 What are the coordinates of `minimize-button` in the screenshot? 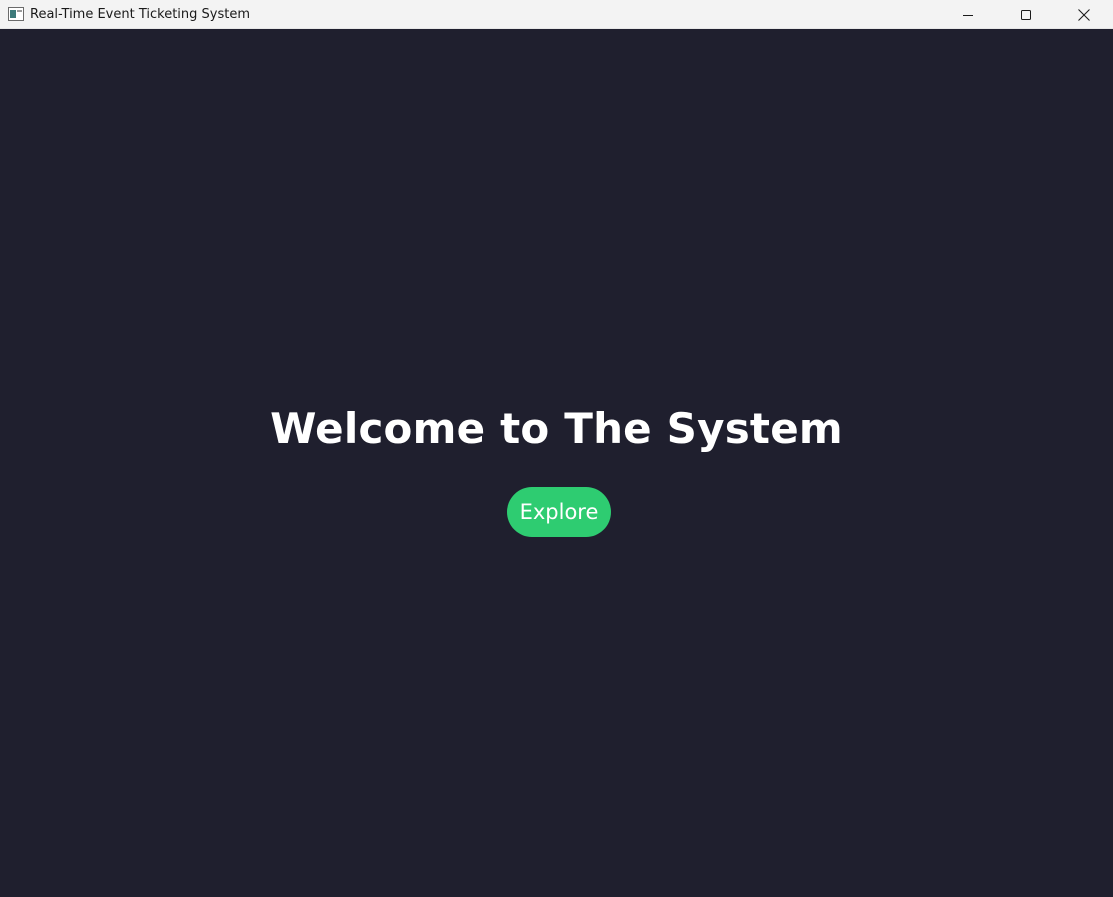 It's located at (968, 14).